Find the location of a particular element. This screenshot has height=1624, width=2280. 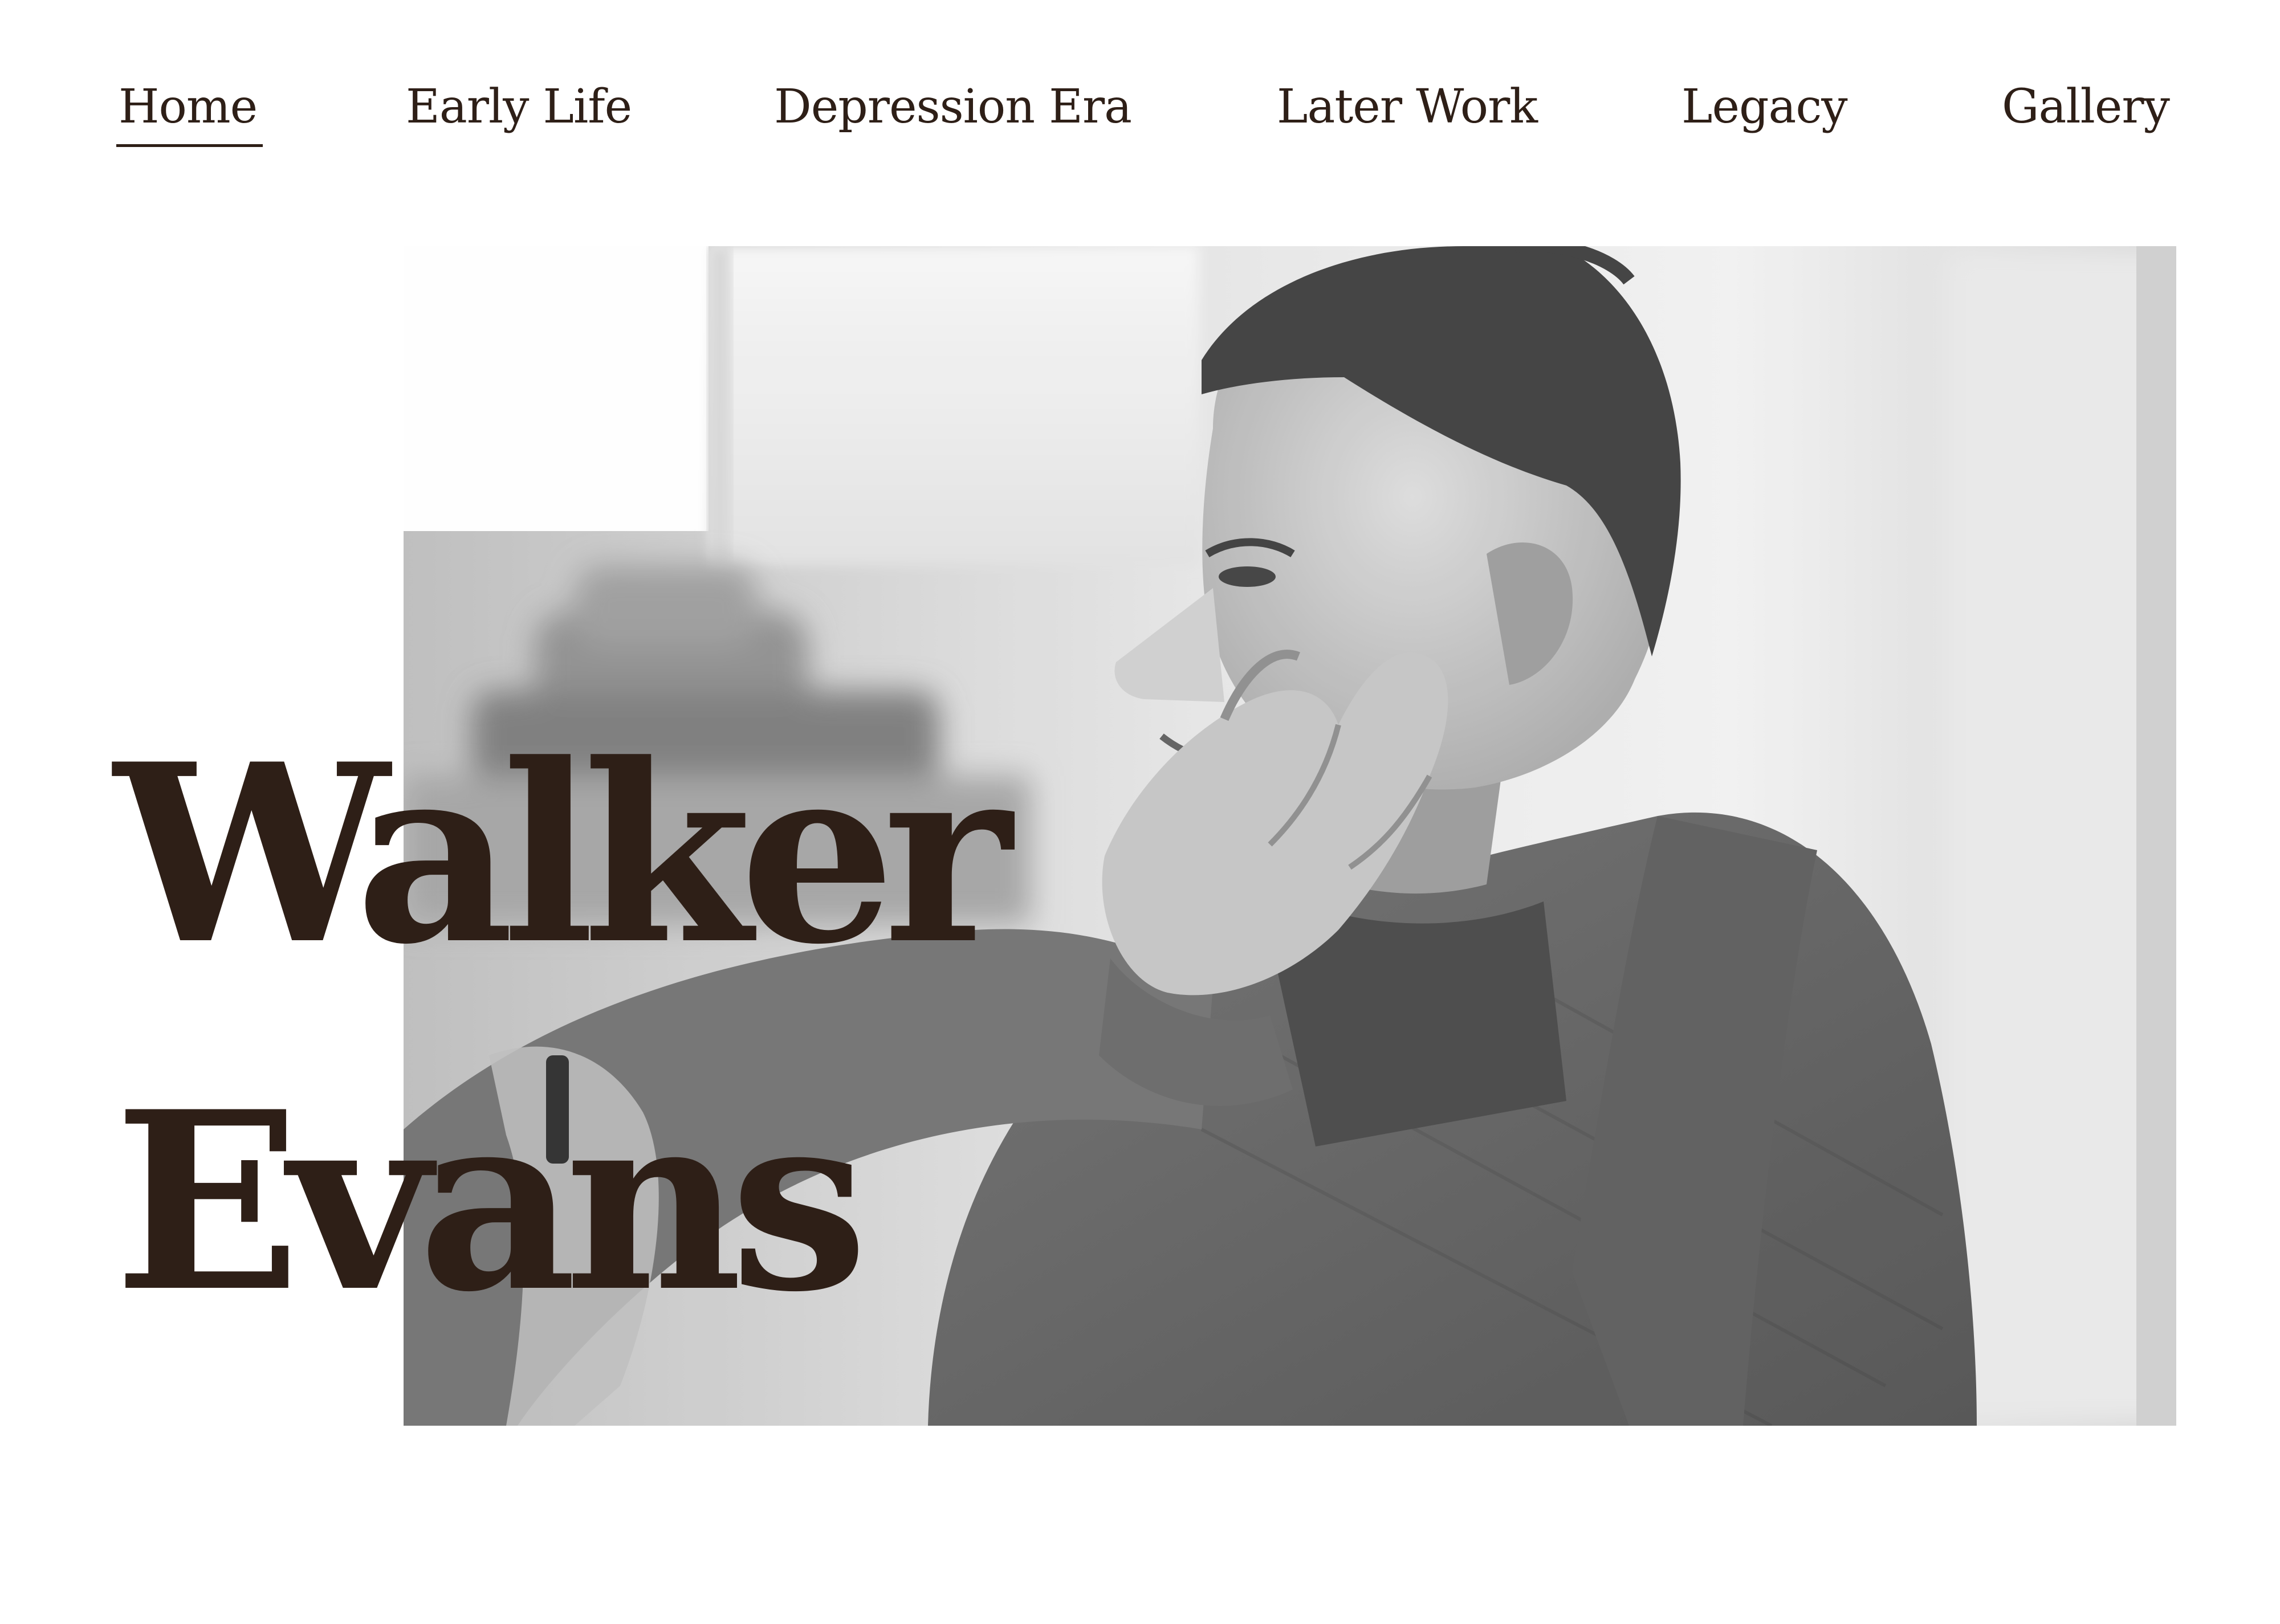

hero-title-last-name: Evans is located at coordinates (491, 1202).